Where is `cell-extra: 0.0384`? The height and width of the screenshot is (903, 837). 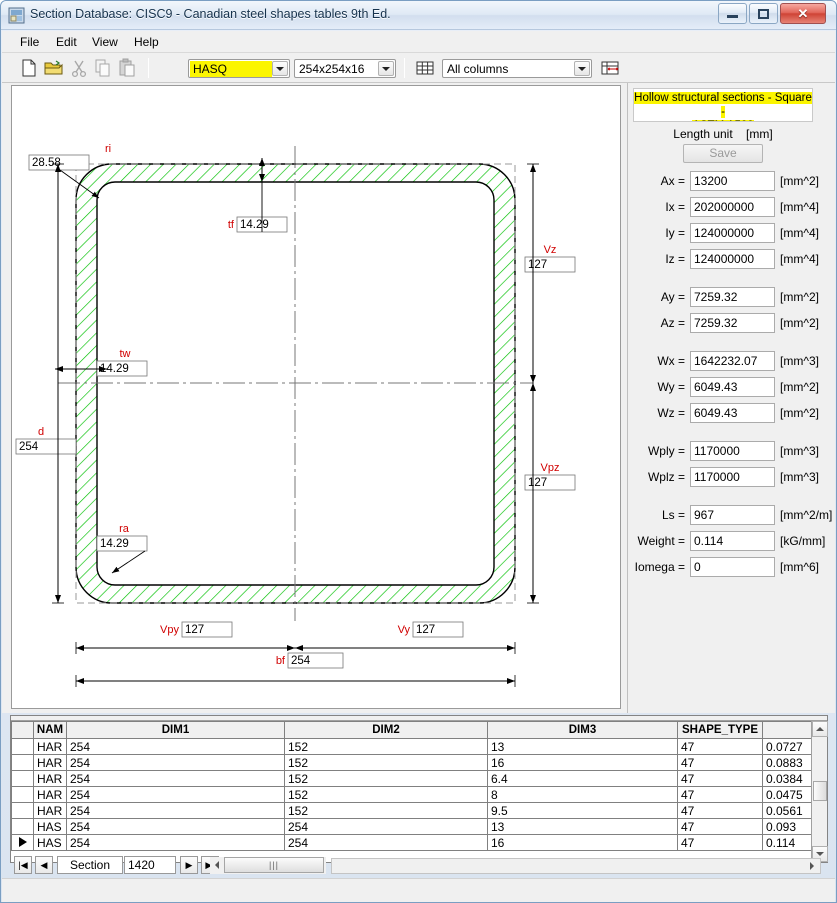 cell-extra: 0.0384 is located at coordinates (787, 778).